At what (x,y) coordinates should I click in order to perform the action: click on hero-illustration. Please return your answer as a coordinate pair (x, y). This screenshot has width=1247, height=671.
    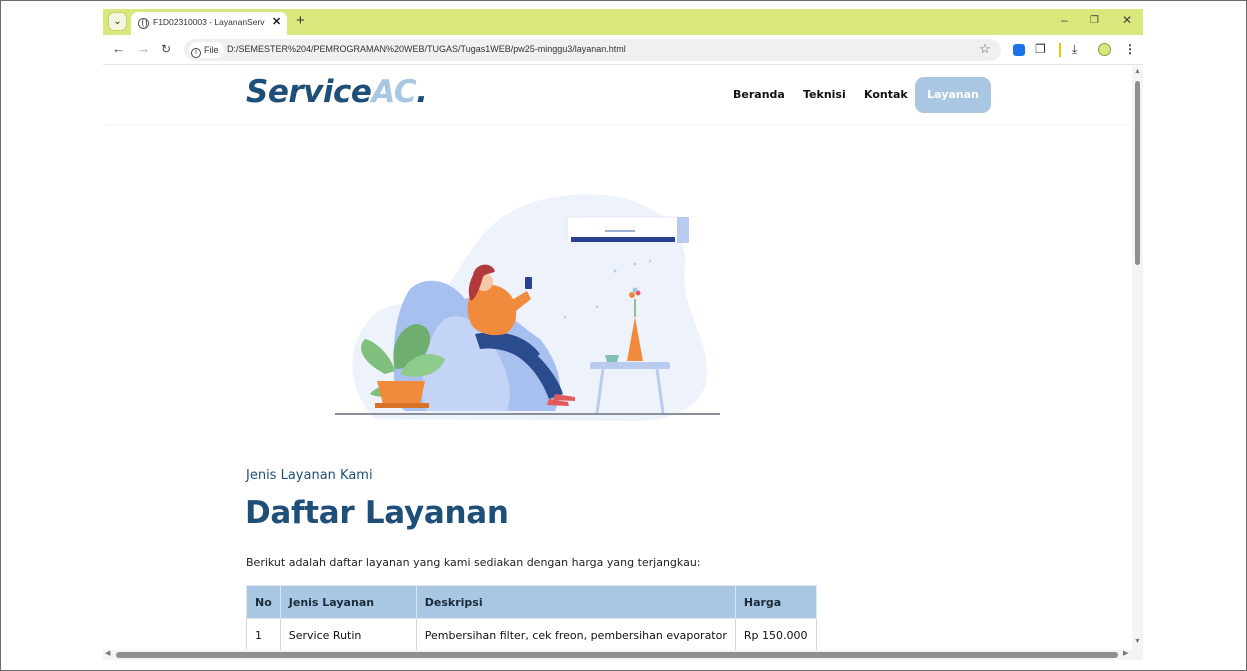
    Looking at the image, I should click on (527, 307).